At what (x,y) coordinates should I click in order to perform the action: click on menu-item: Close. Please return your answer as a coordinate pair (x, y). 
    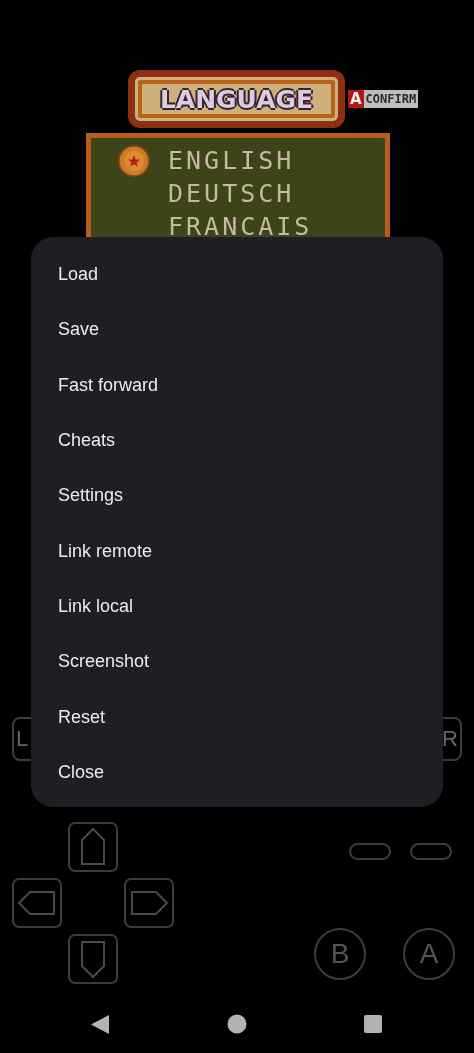
    Looking at the image, I should click on (81, 772).